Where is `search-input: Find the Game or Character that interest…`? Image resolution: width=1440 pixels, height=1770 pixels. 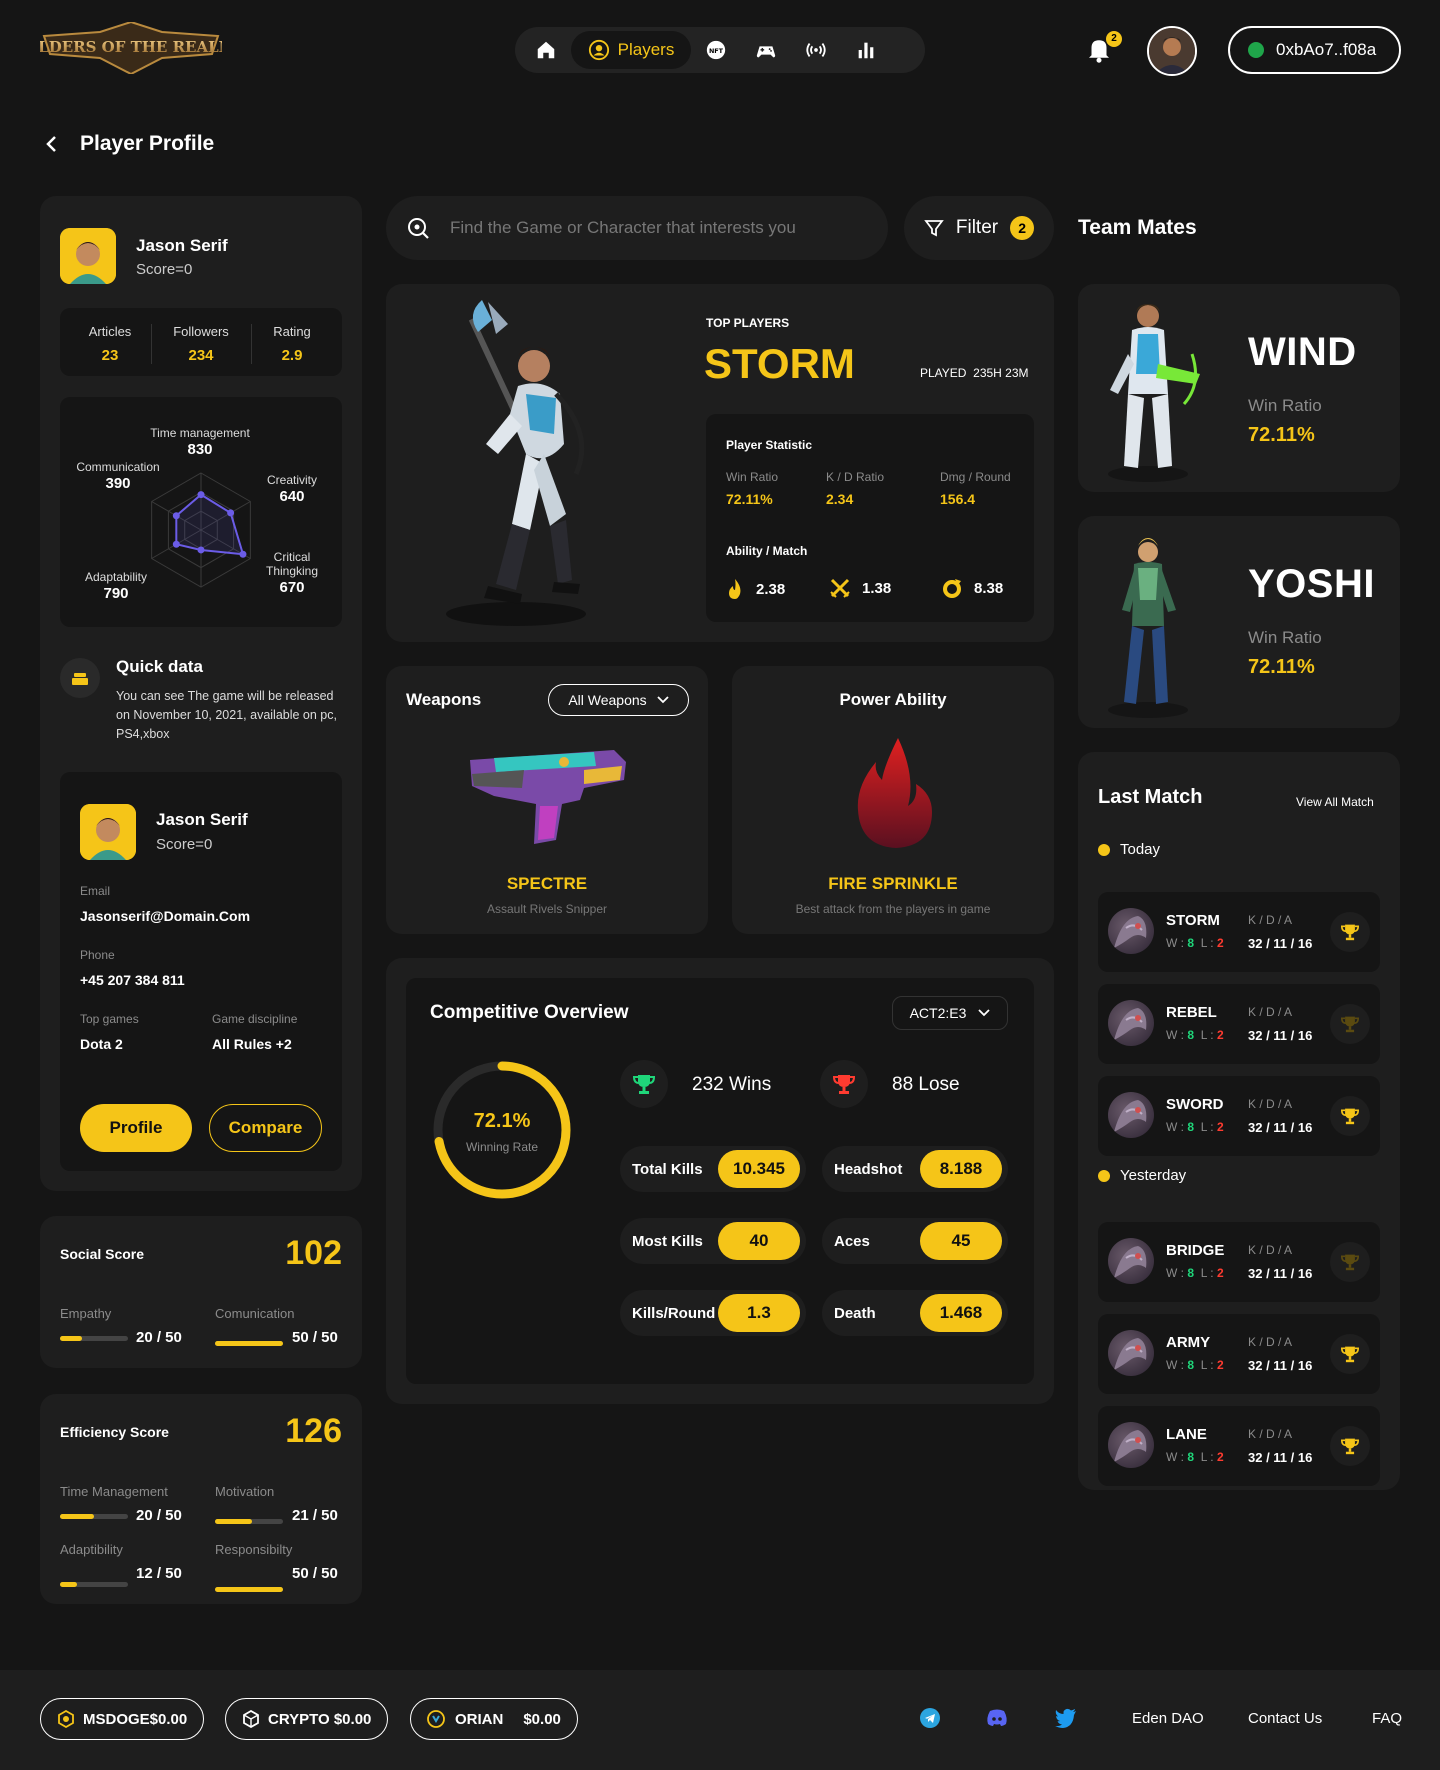 search-input: Find the Game or Character that interest… is located at coordinates (623, 228).